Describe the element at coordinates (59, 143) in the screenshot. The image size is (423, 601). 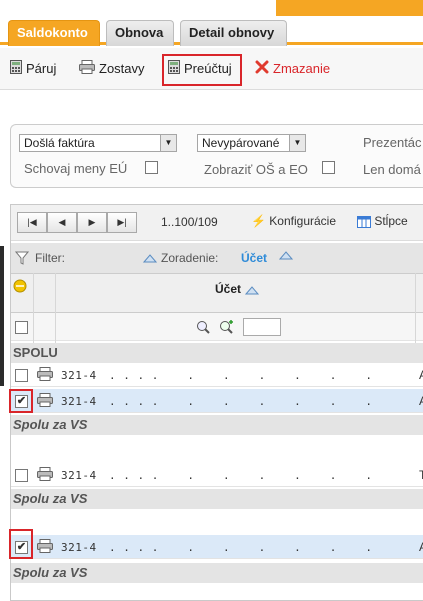
I see `doc-type-value: Došlá faktúra` at that location.